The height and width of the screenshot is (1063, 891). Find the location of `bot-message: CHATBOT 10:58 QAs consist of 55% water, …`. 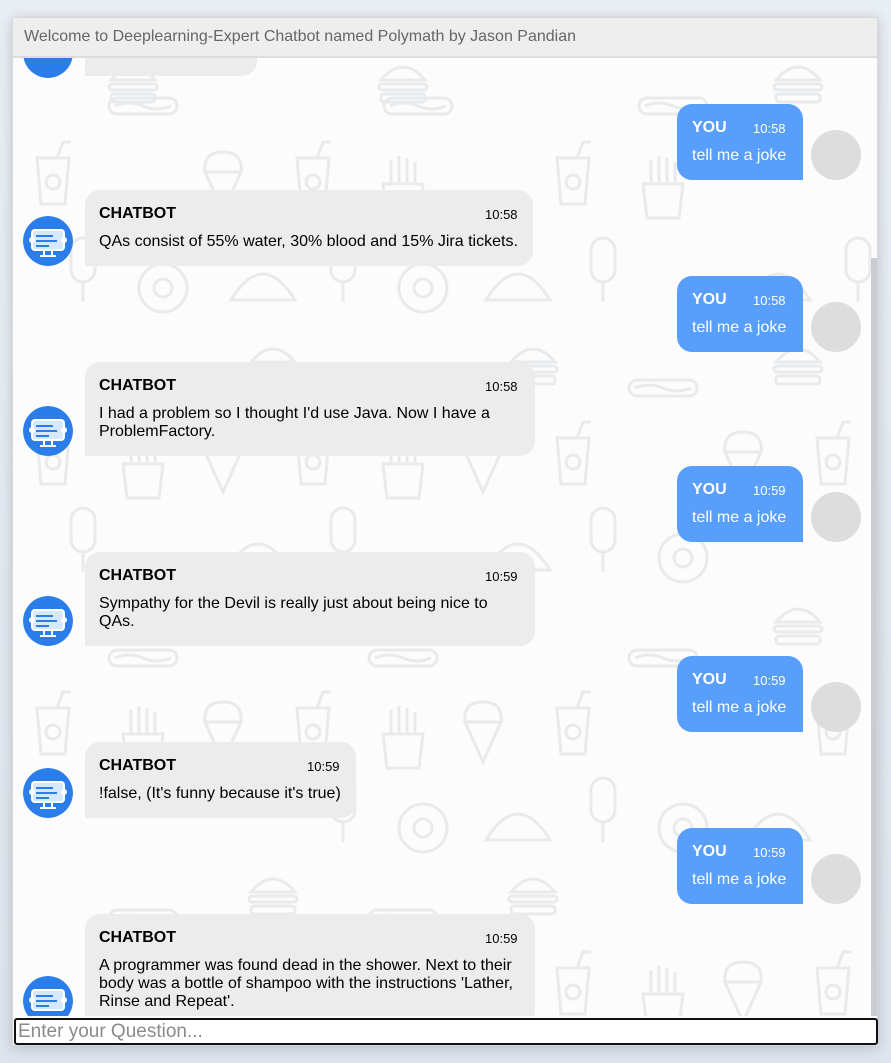

bot-message: CHATBOT 10:58 QAs consist of 55% water, … is located at coordinates (309, 228).